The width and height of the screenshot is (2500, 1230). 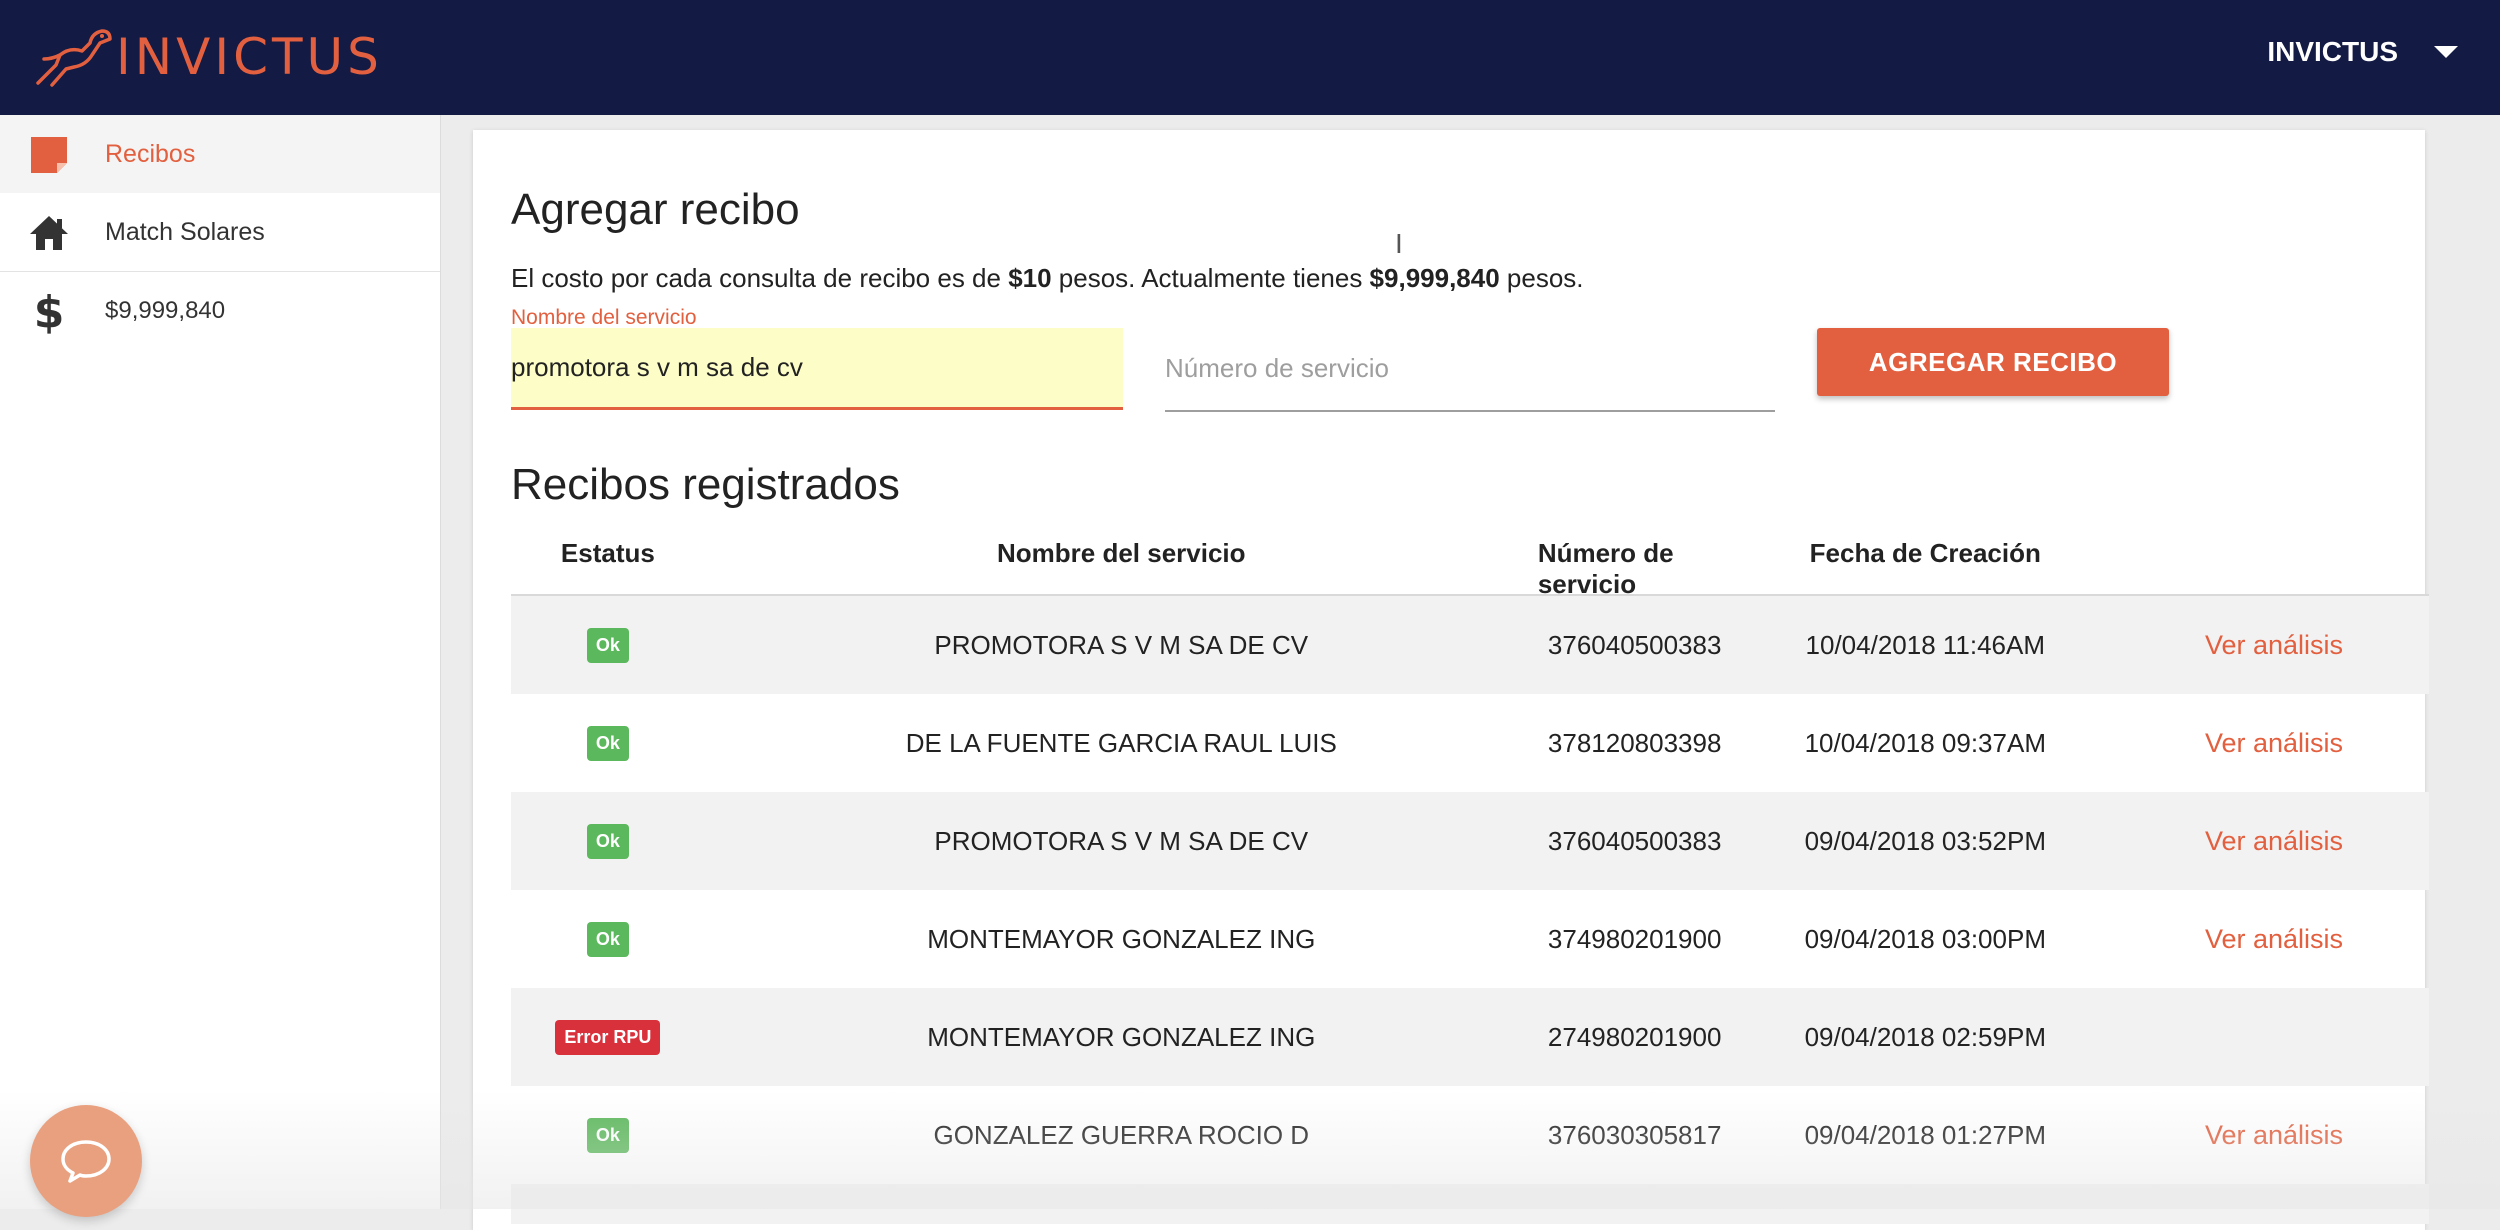 I want to click on service-number-input, so click(x=1470, y=368).